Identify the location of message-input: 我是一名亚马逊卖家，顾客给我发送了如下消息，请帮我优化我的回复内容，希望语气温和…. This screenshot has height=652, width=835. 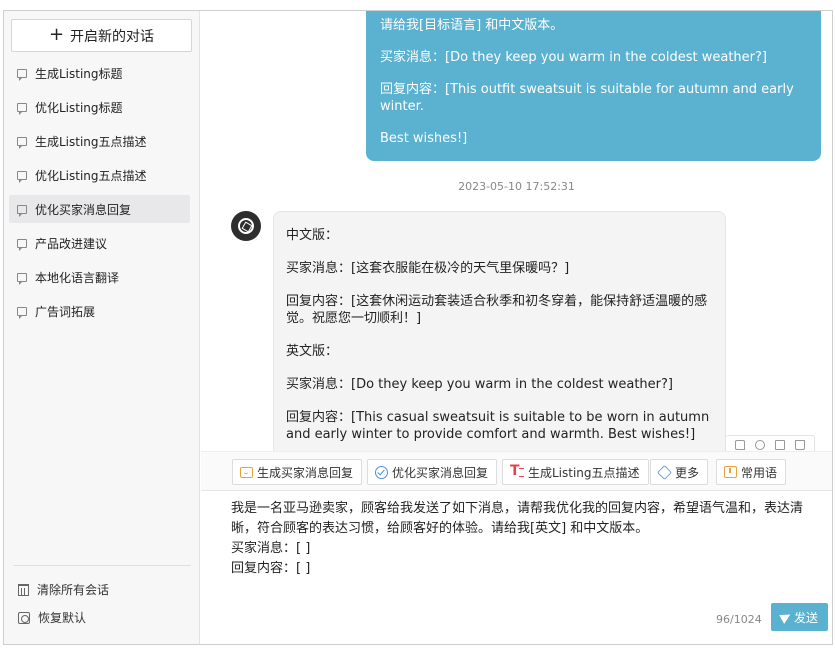
(526, 539).